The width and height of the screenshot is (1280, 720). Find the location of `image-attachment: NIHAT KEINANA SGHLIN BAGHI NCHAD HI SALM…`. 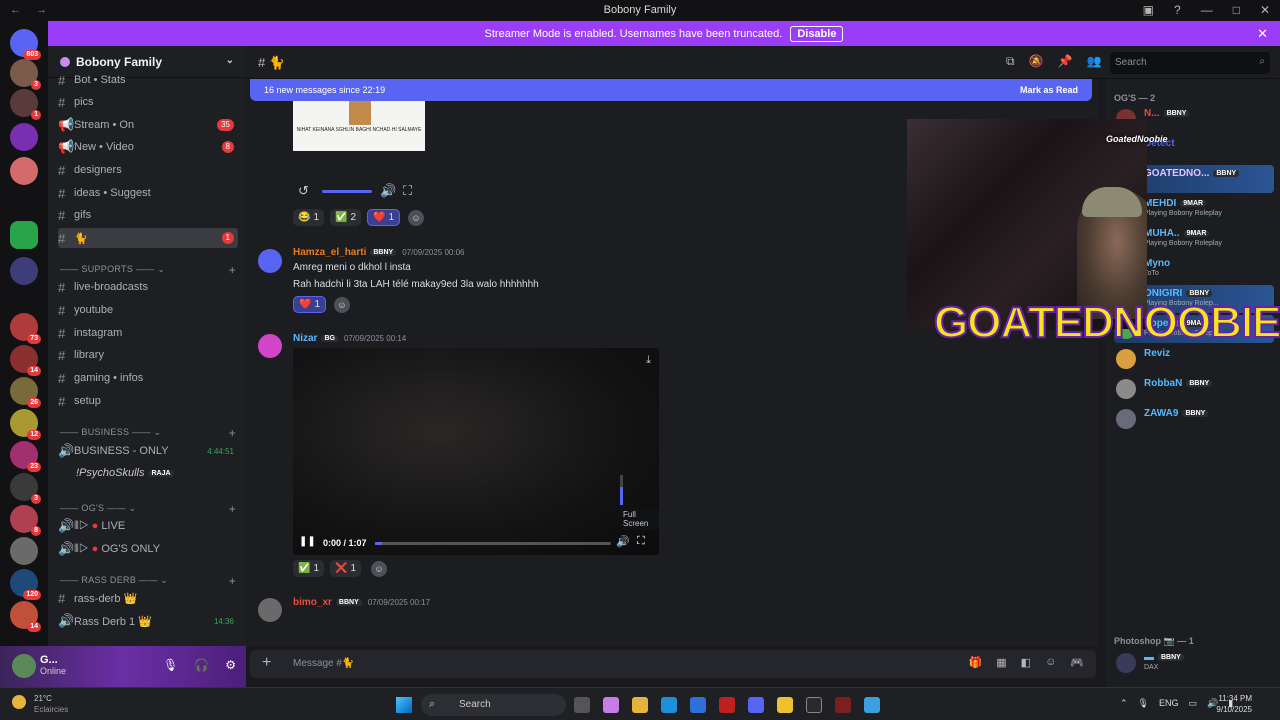

image-attachment: NIHAT KEINANA SGHLIN BAGHI NCHAD HI SALM… is located at coordinates (359, 126).